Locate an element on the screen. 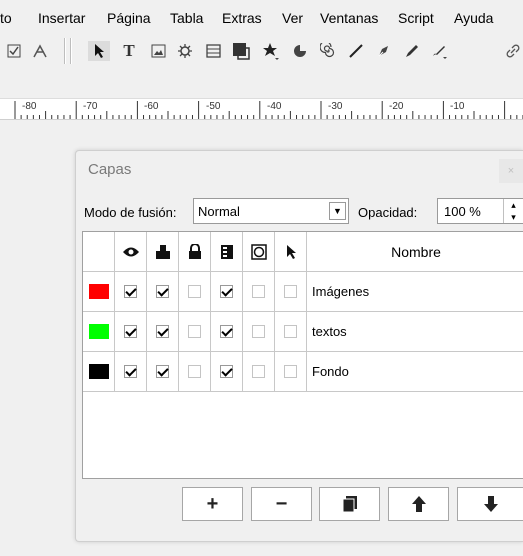 This screenshot has height=556, width=523. layer-name: Imágenes is located at coordinates (415, 291).